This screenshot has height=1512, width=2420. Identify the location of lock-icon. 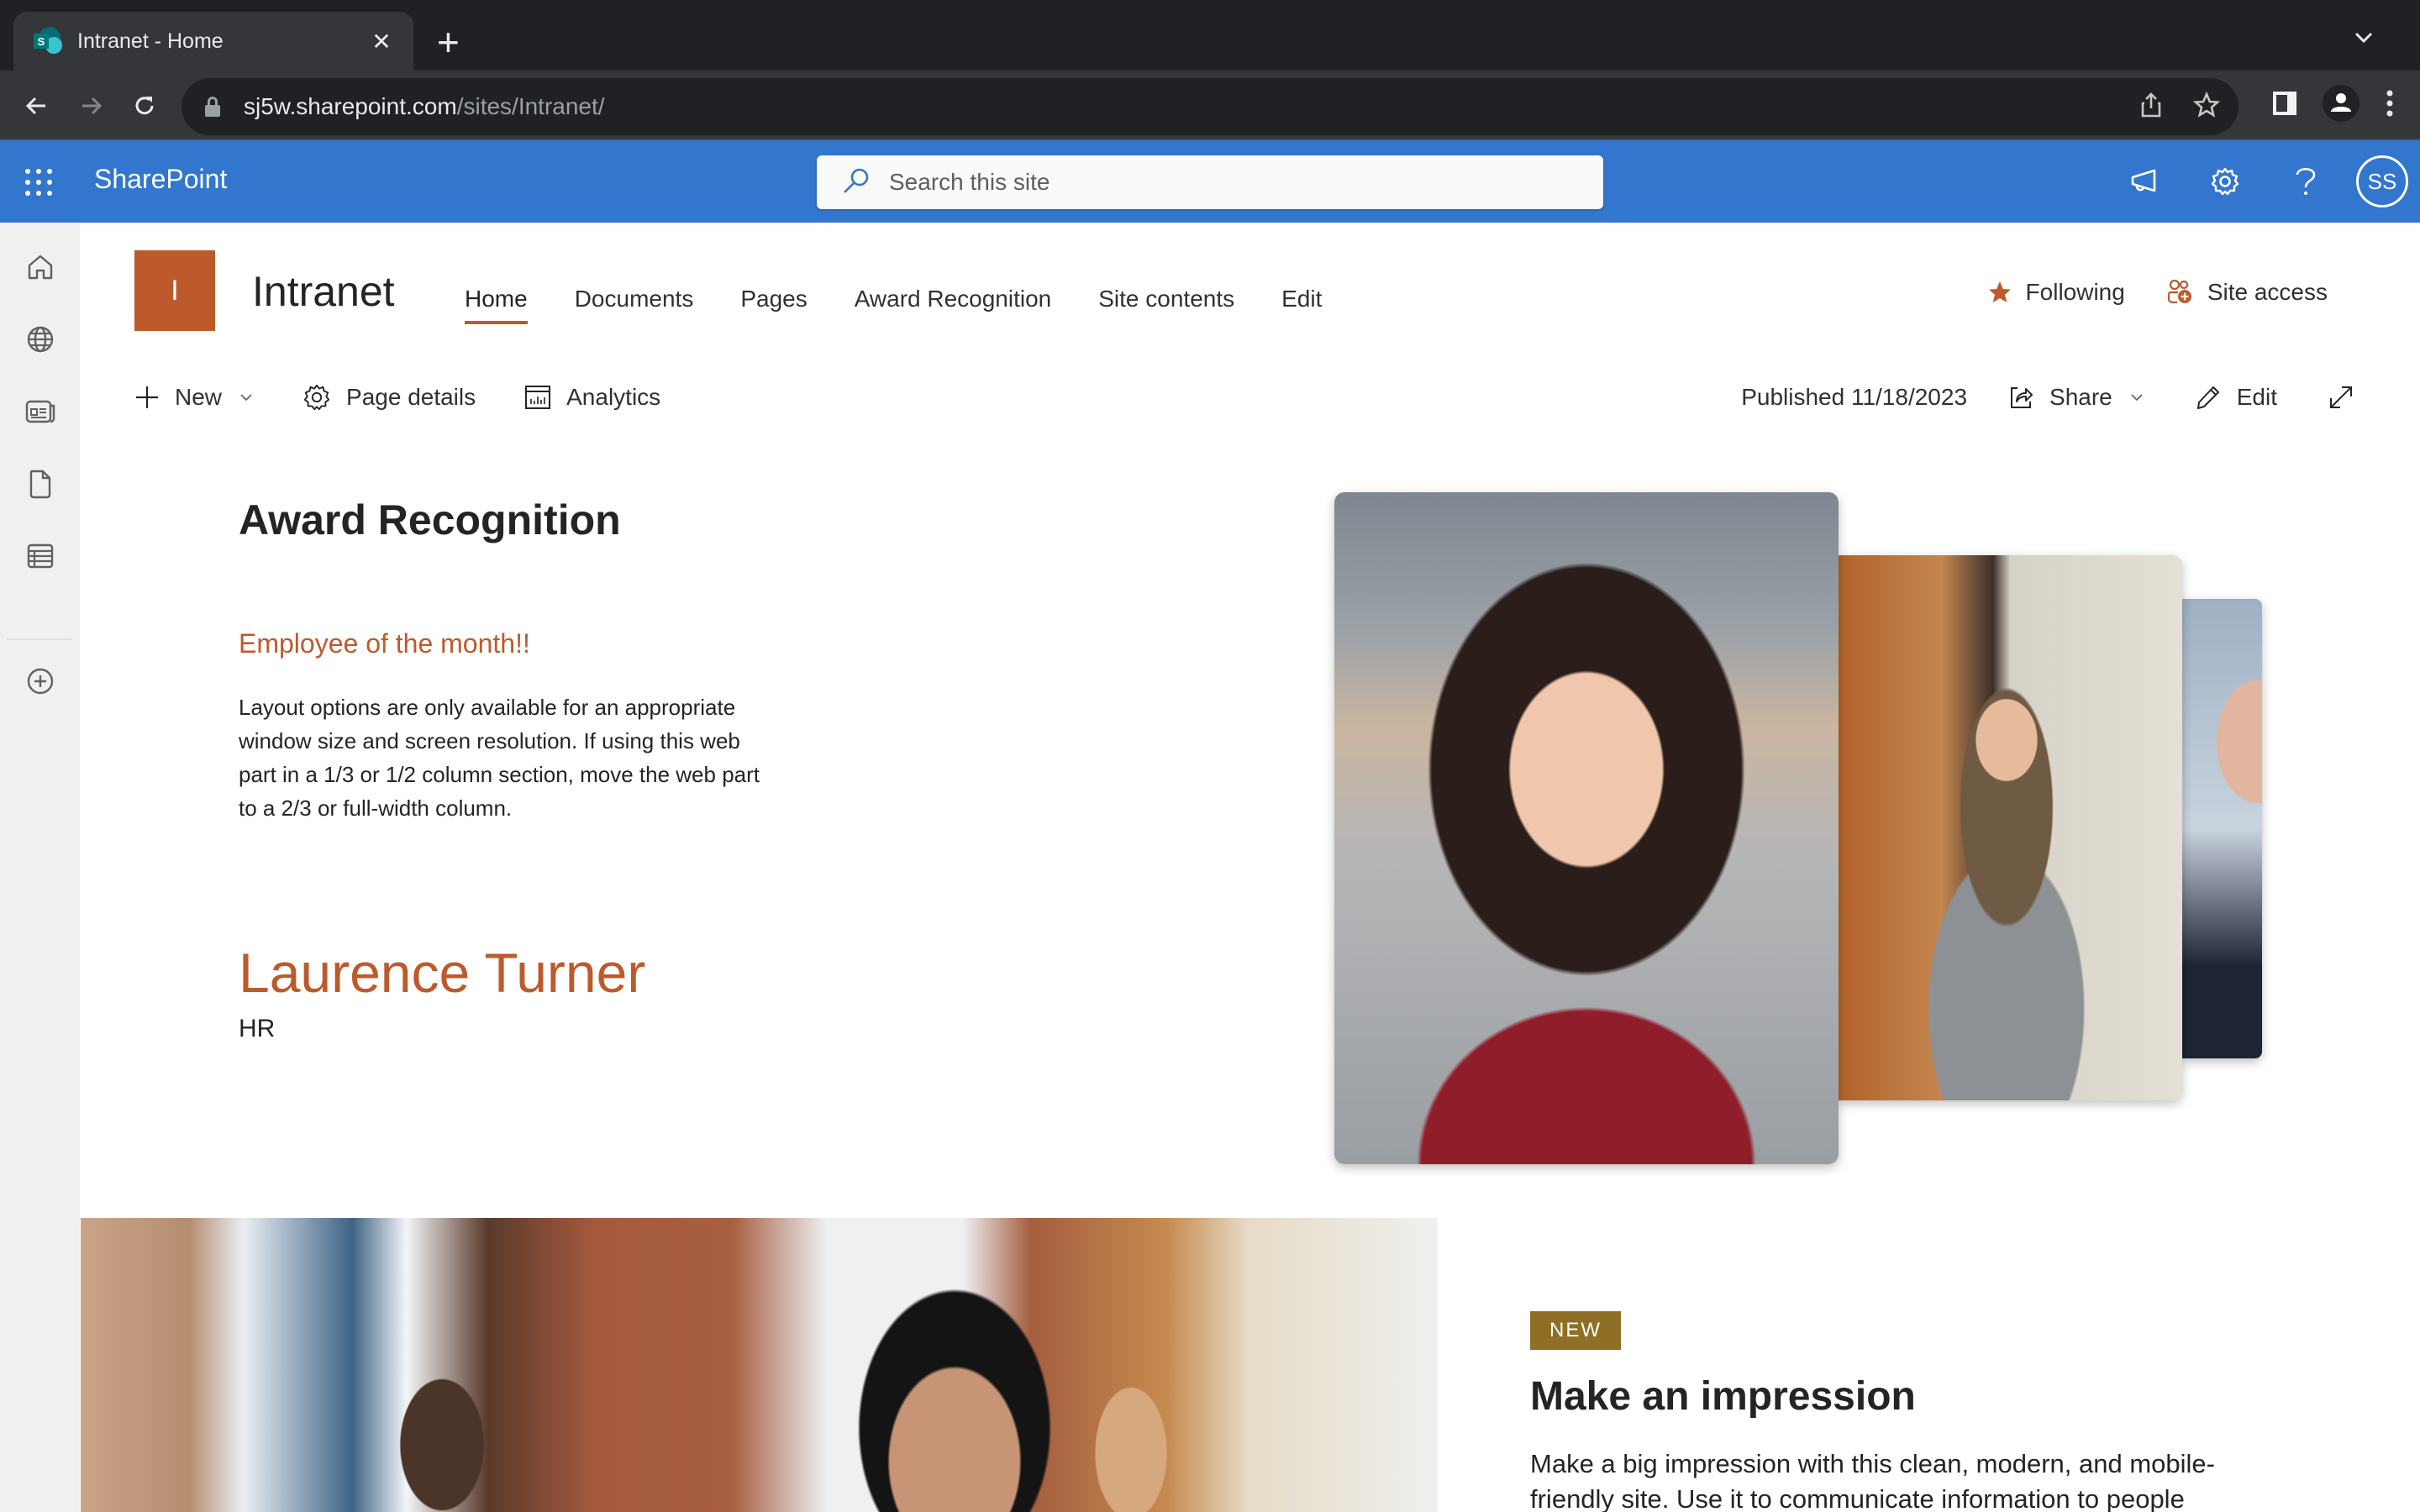
(212, 107).